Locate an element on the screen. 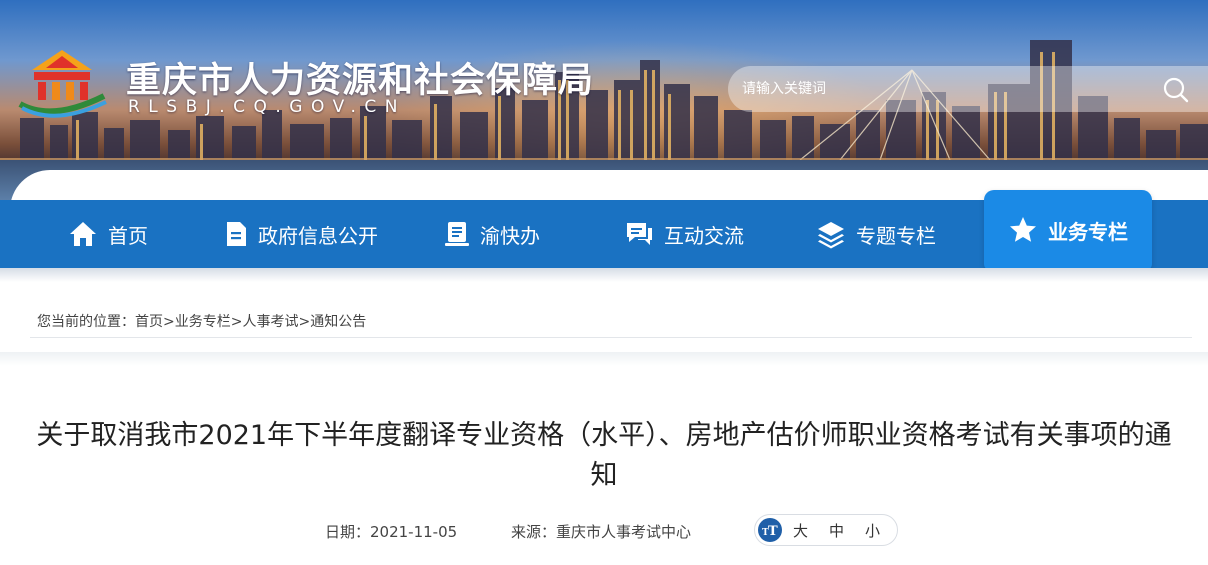 The height and width of the screenshot is (565, 1208). search-box is located at coordinates (968, 89).